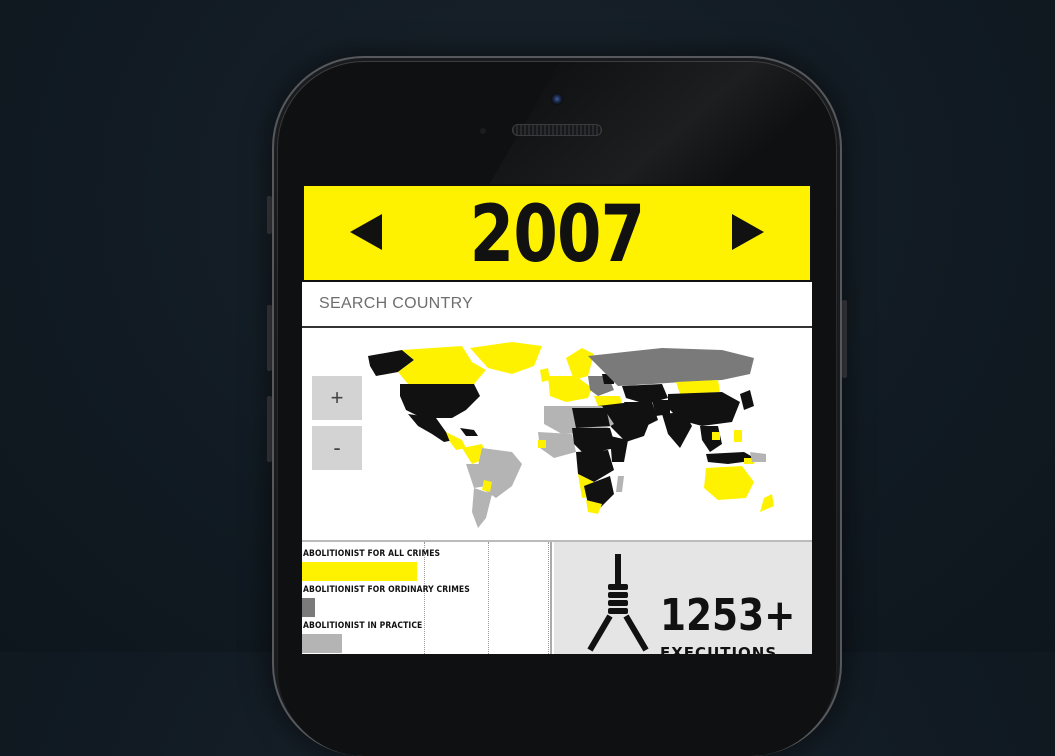 The height and width of the screenshot is (756, 1055). Describe the element at coordinates (359, 571) in the screenshot. I see `legend-bar-abolitionist-all` at that location.